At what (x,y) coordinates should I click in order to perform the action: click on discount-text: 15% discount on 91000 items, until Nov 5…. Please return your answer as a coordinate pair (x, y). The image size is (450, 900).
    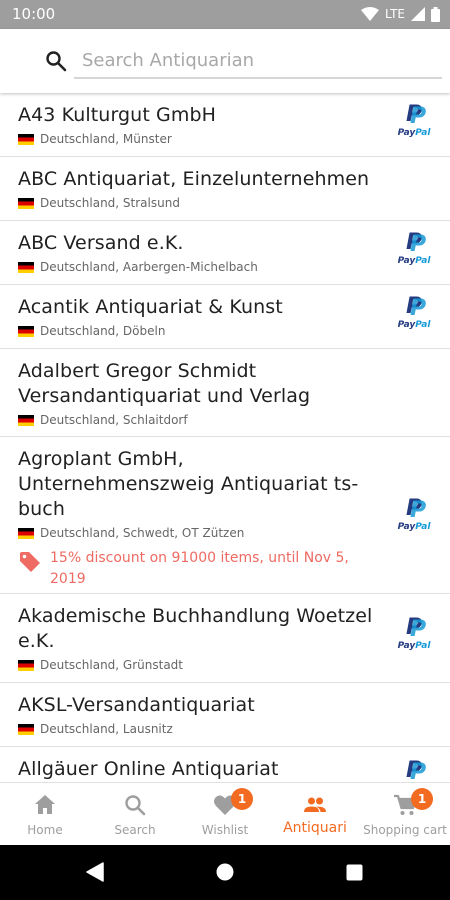
    Looking at the image, I should click on (199, 568).